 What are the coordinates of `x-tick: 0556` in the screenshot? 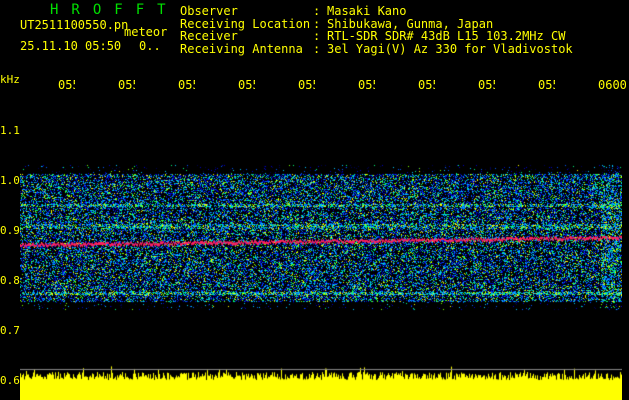 It's located at (366, 85).